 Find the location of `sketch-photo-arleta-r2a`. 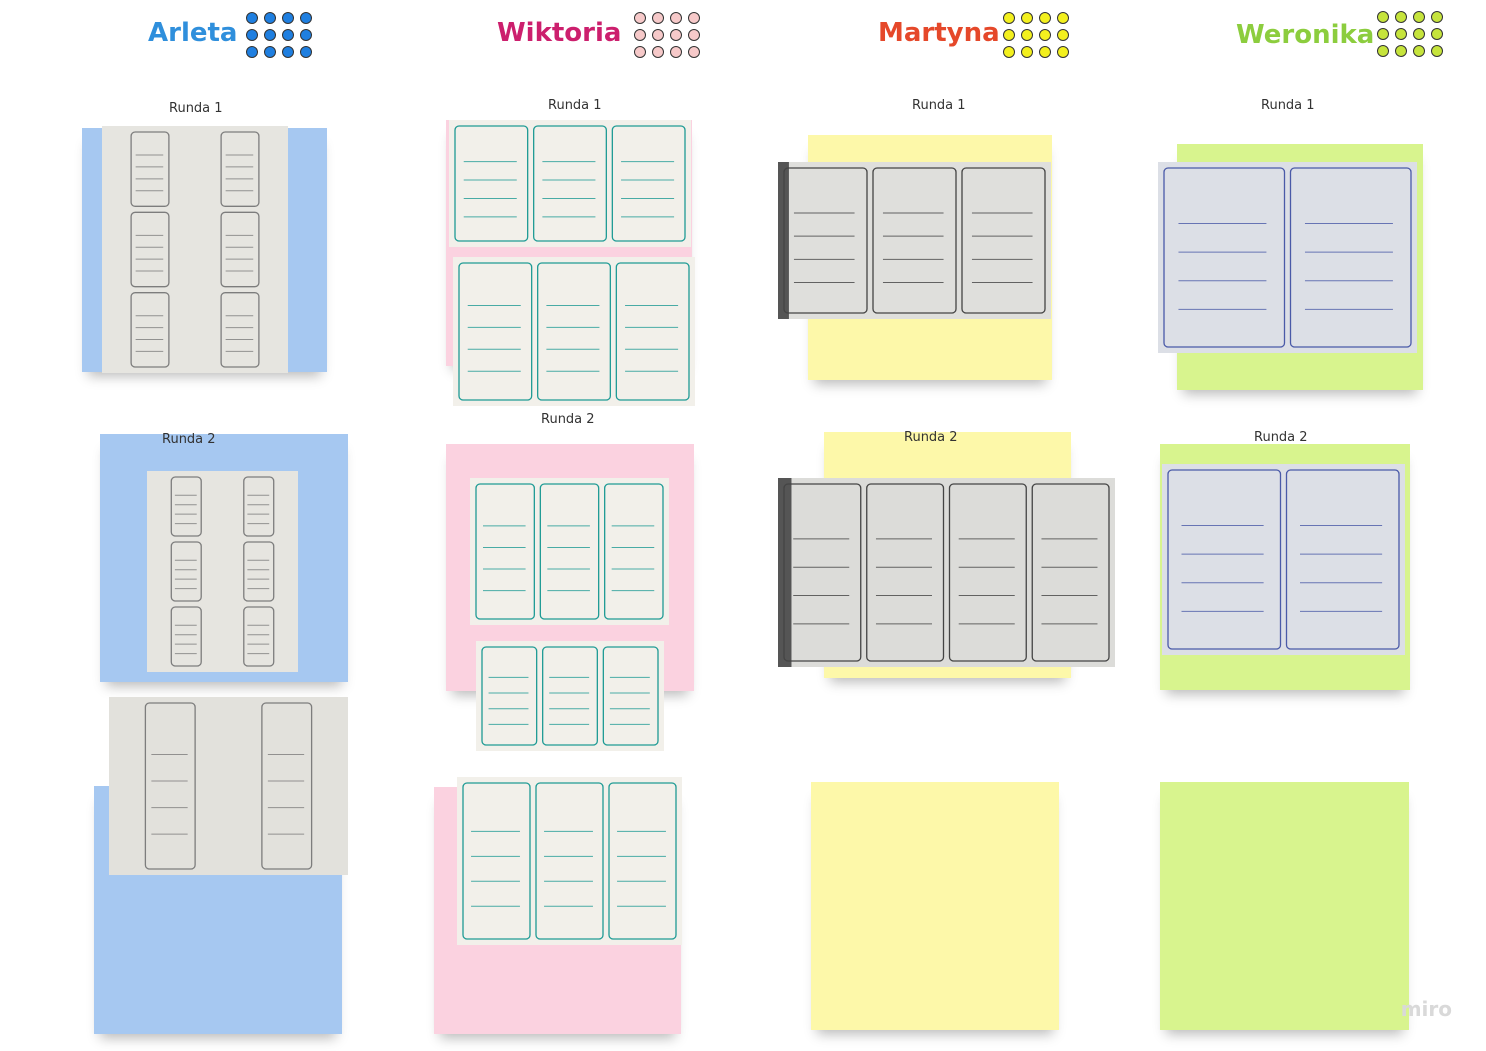

sketch-photo-arleta-r2a is located at coordinates (222, 571).